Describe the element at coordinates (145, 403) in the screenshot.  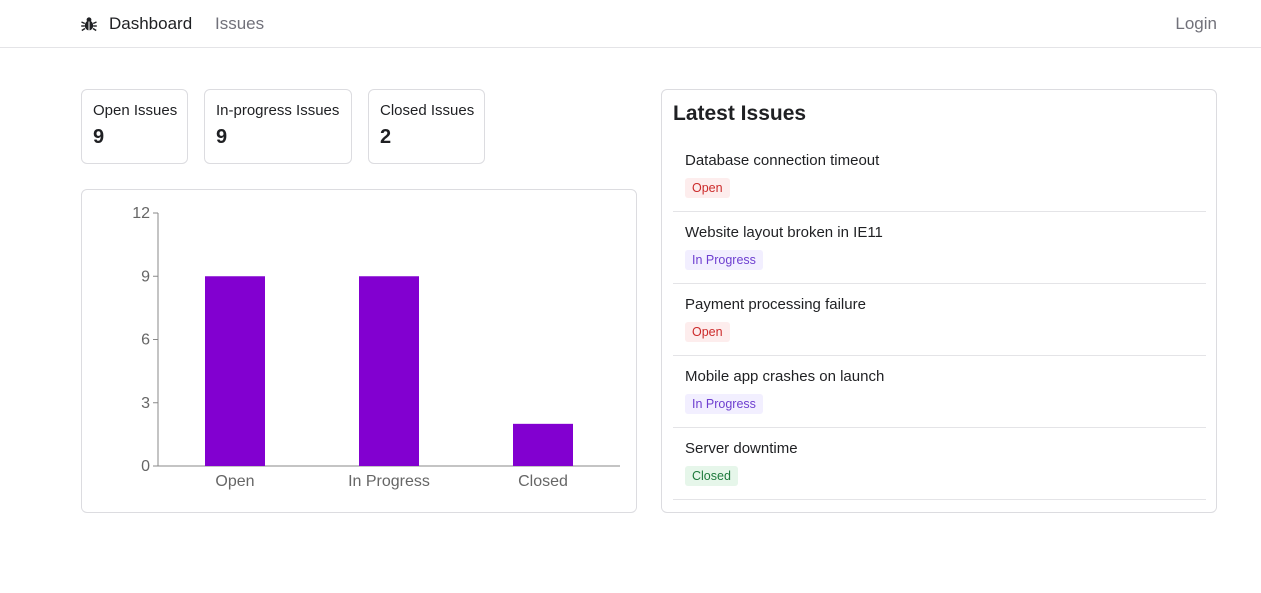
I see `y-tick-label: 3` at that location.